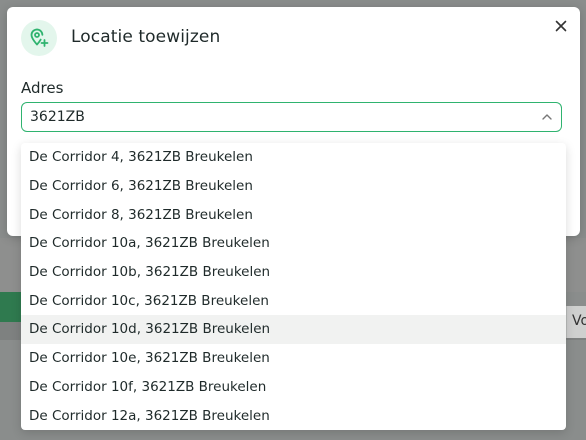 The height and width of the screenshot is (440, 586). Describe the element at coordinates (579, 321) in the screenshot. I see `background-partial-text: Vo` at that location.